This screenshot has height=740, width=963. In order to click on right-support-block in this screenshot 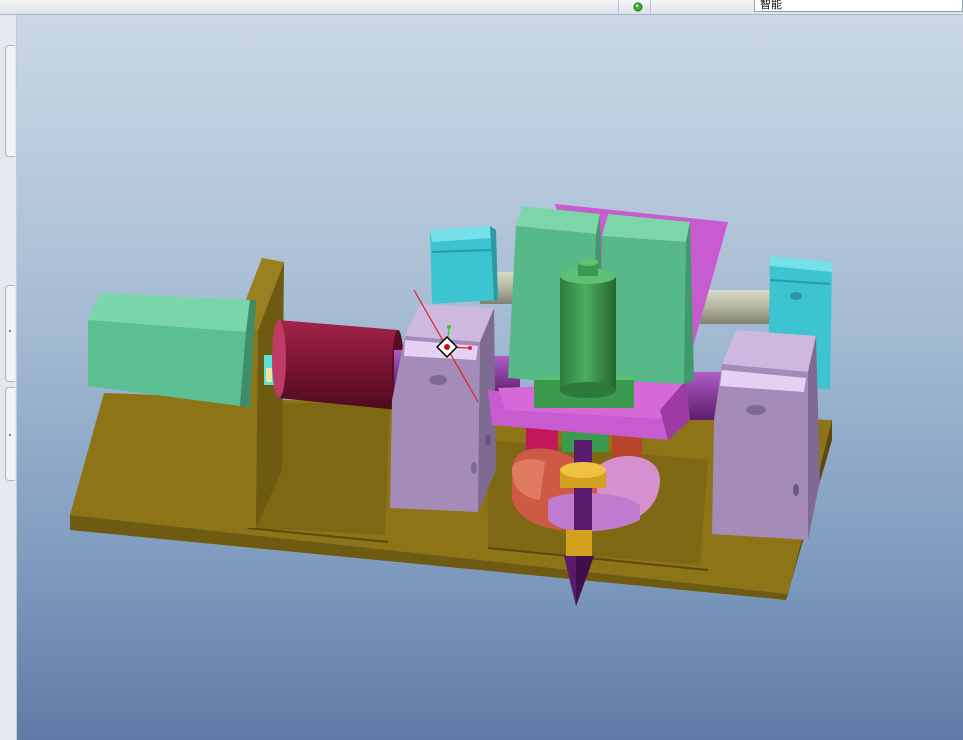, I will do `click(766, 435)`.